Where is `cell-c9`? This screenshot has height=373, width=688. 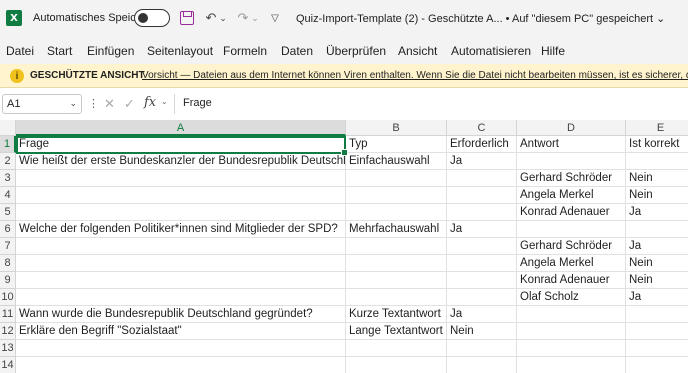
cell-c9 is located at coordinates (482, 280).